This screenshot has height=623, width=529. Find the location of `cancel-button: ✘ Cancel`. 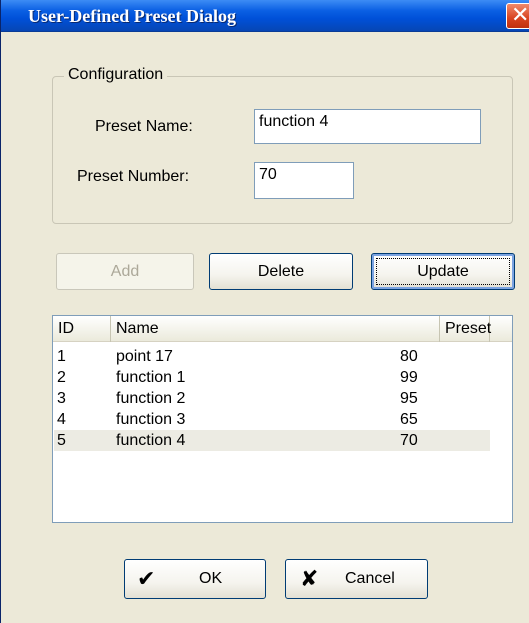

cancel-button: ✘ Cancel is located at coordinates (356, 579).